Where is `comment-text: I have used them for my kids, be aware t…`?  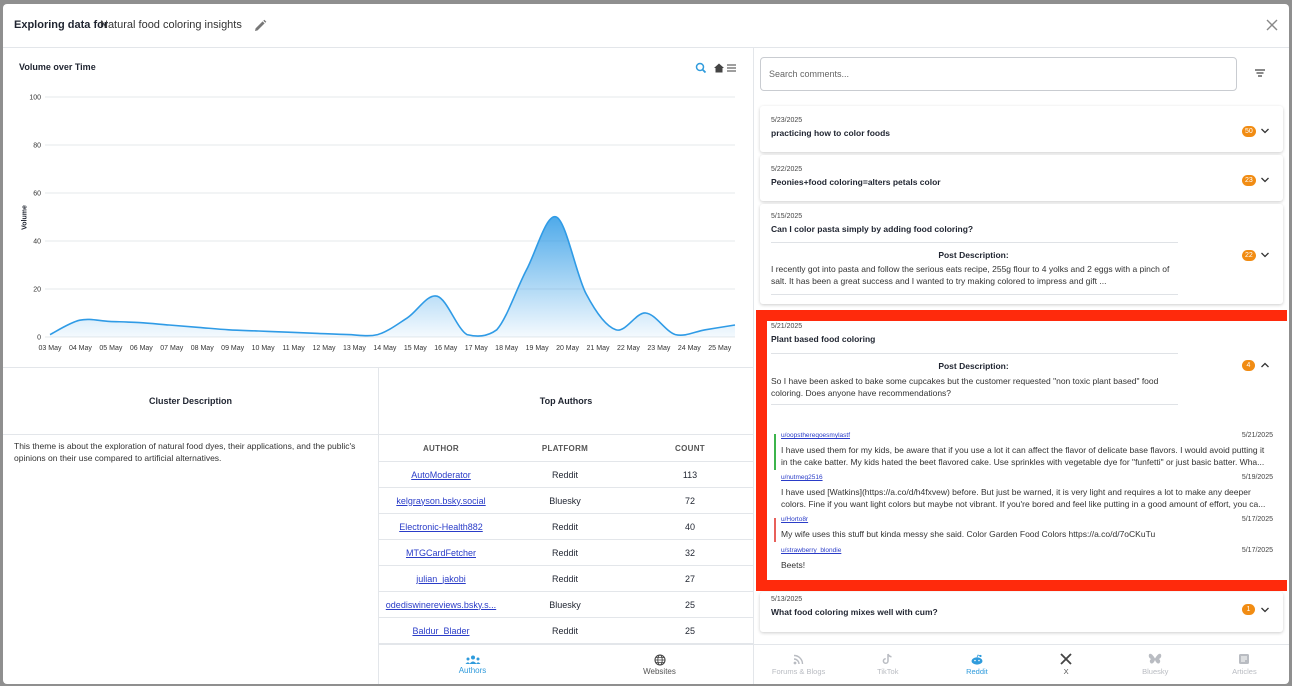
comment-text: I have used them for my kids, be aware t… is located at coordinates (1023, 456).